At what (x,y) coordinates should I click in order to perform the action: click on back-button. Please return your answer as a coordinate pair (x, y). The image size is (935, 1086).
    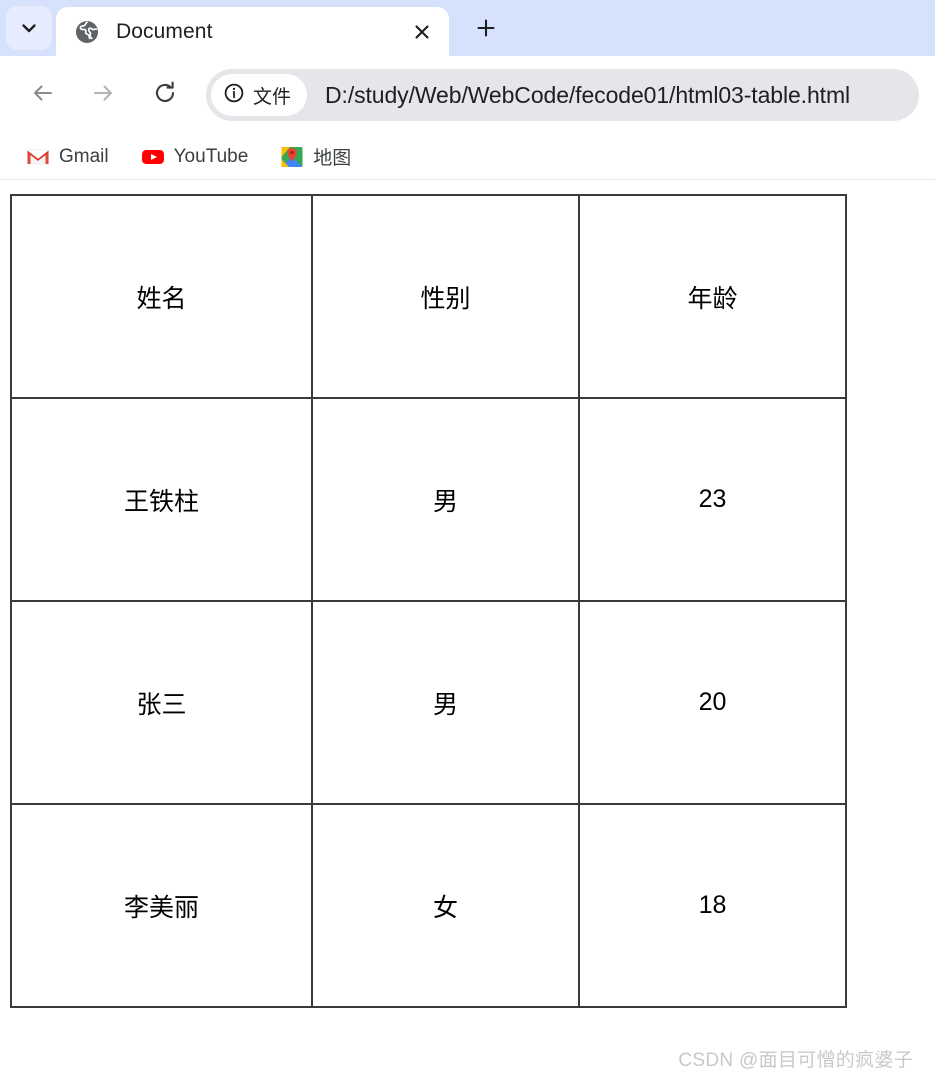
    Looking at the image, I should click on (43, 95).